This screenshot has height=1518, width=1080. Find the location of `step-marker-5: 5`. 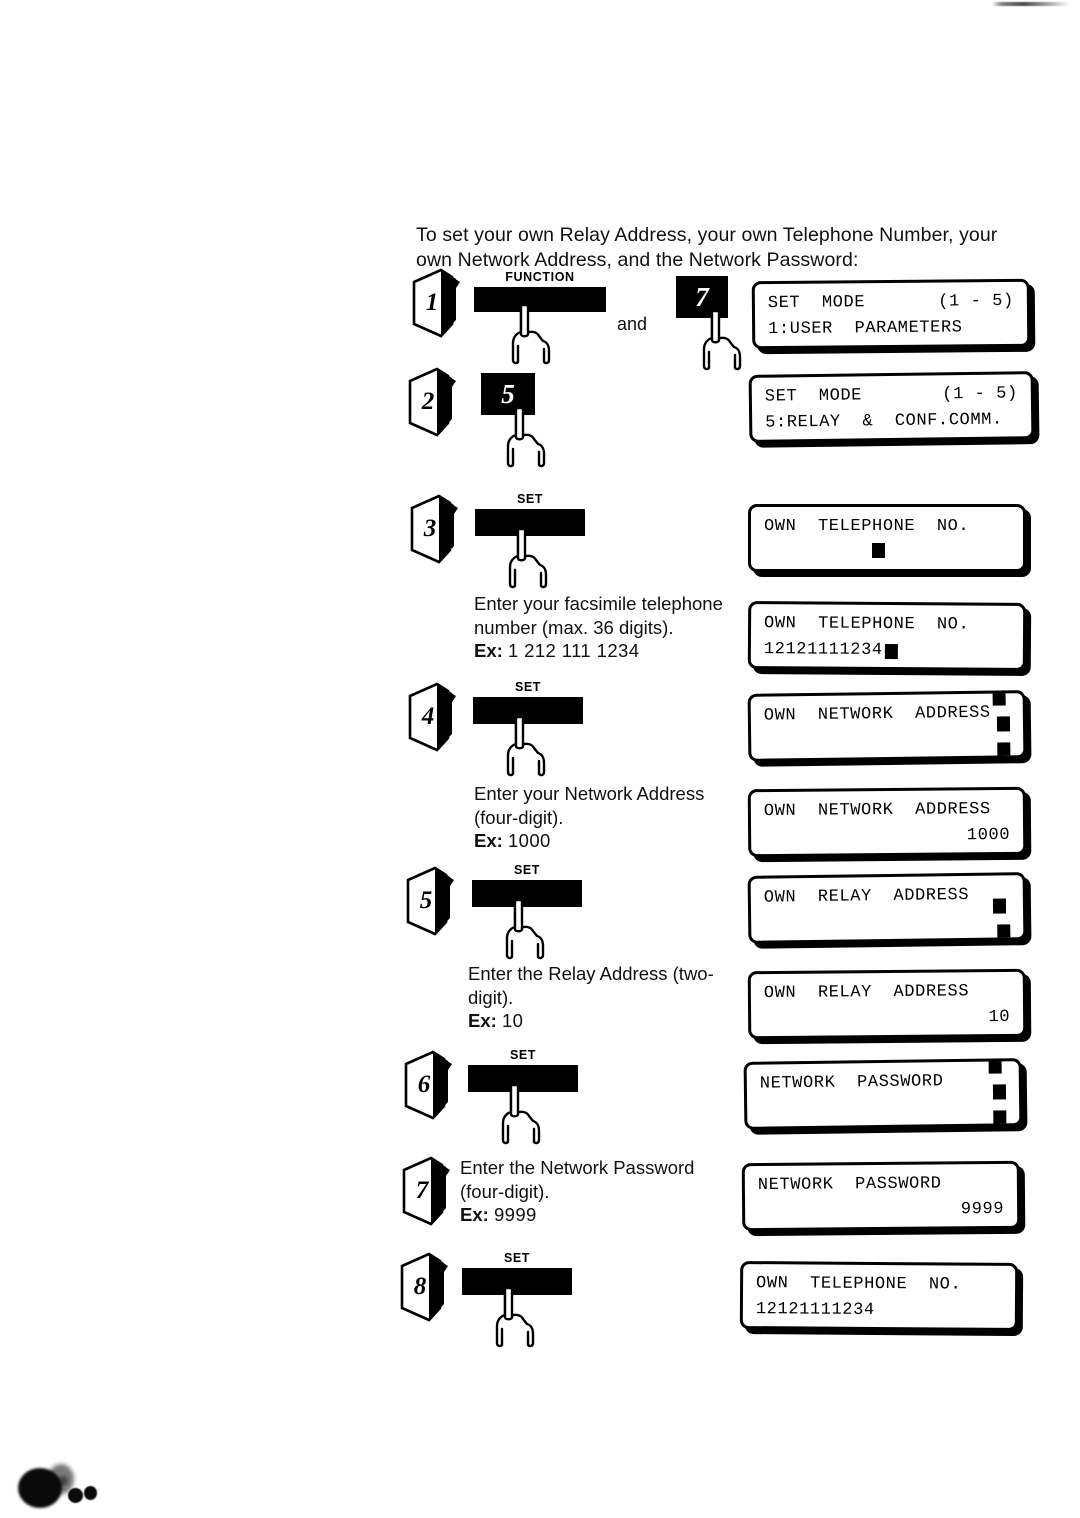

step-marker-5: 5 is located at coordinates (430, 901).